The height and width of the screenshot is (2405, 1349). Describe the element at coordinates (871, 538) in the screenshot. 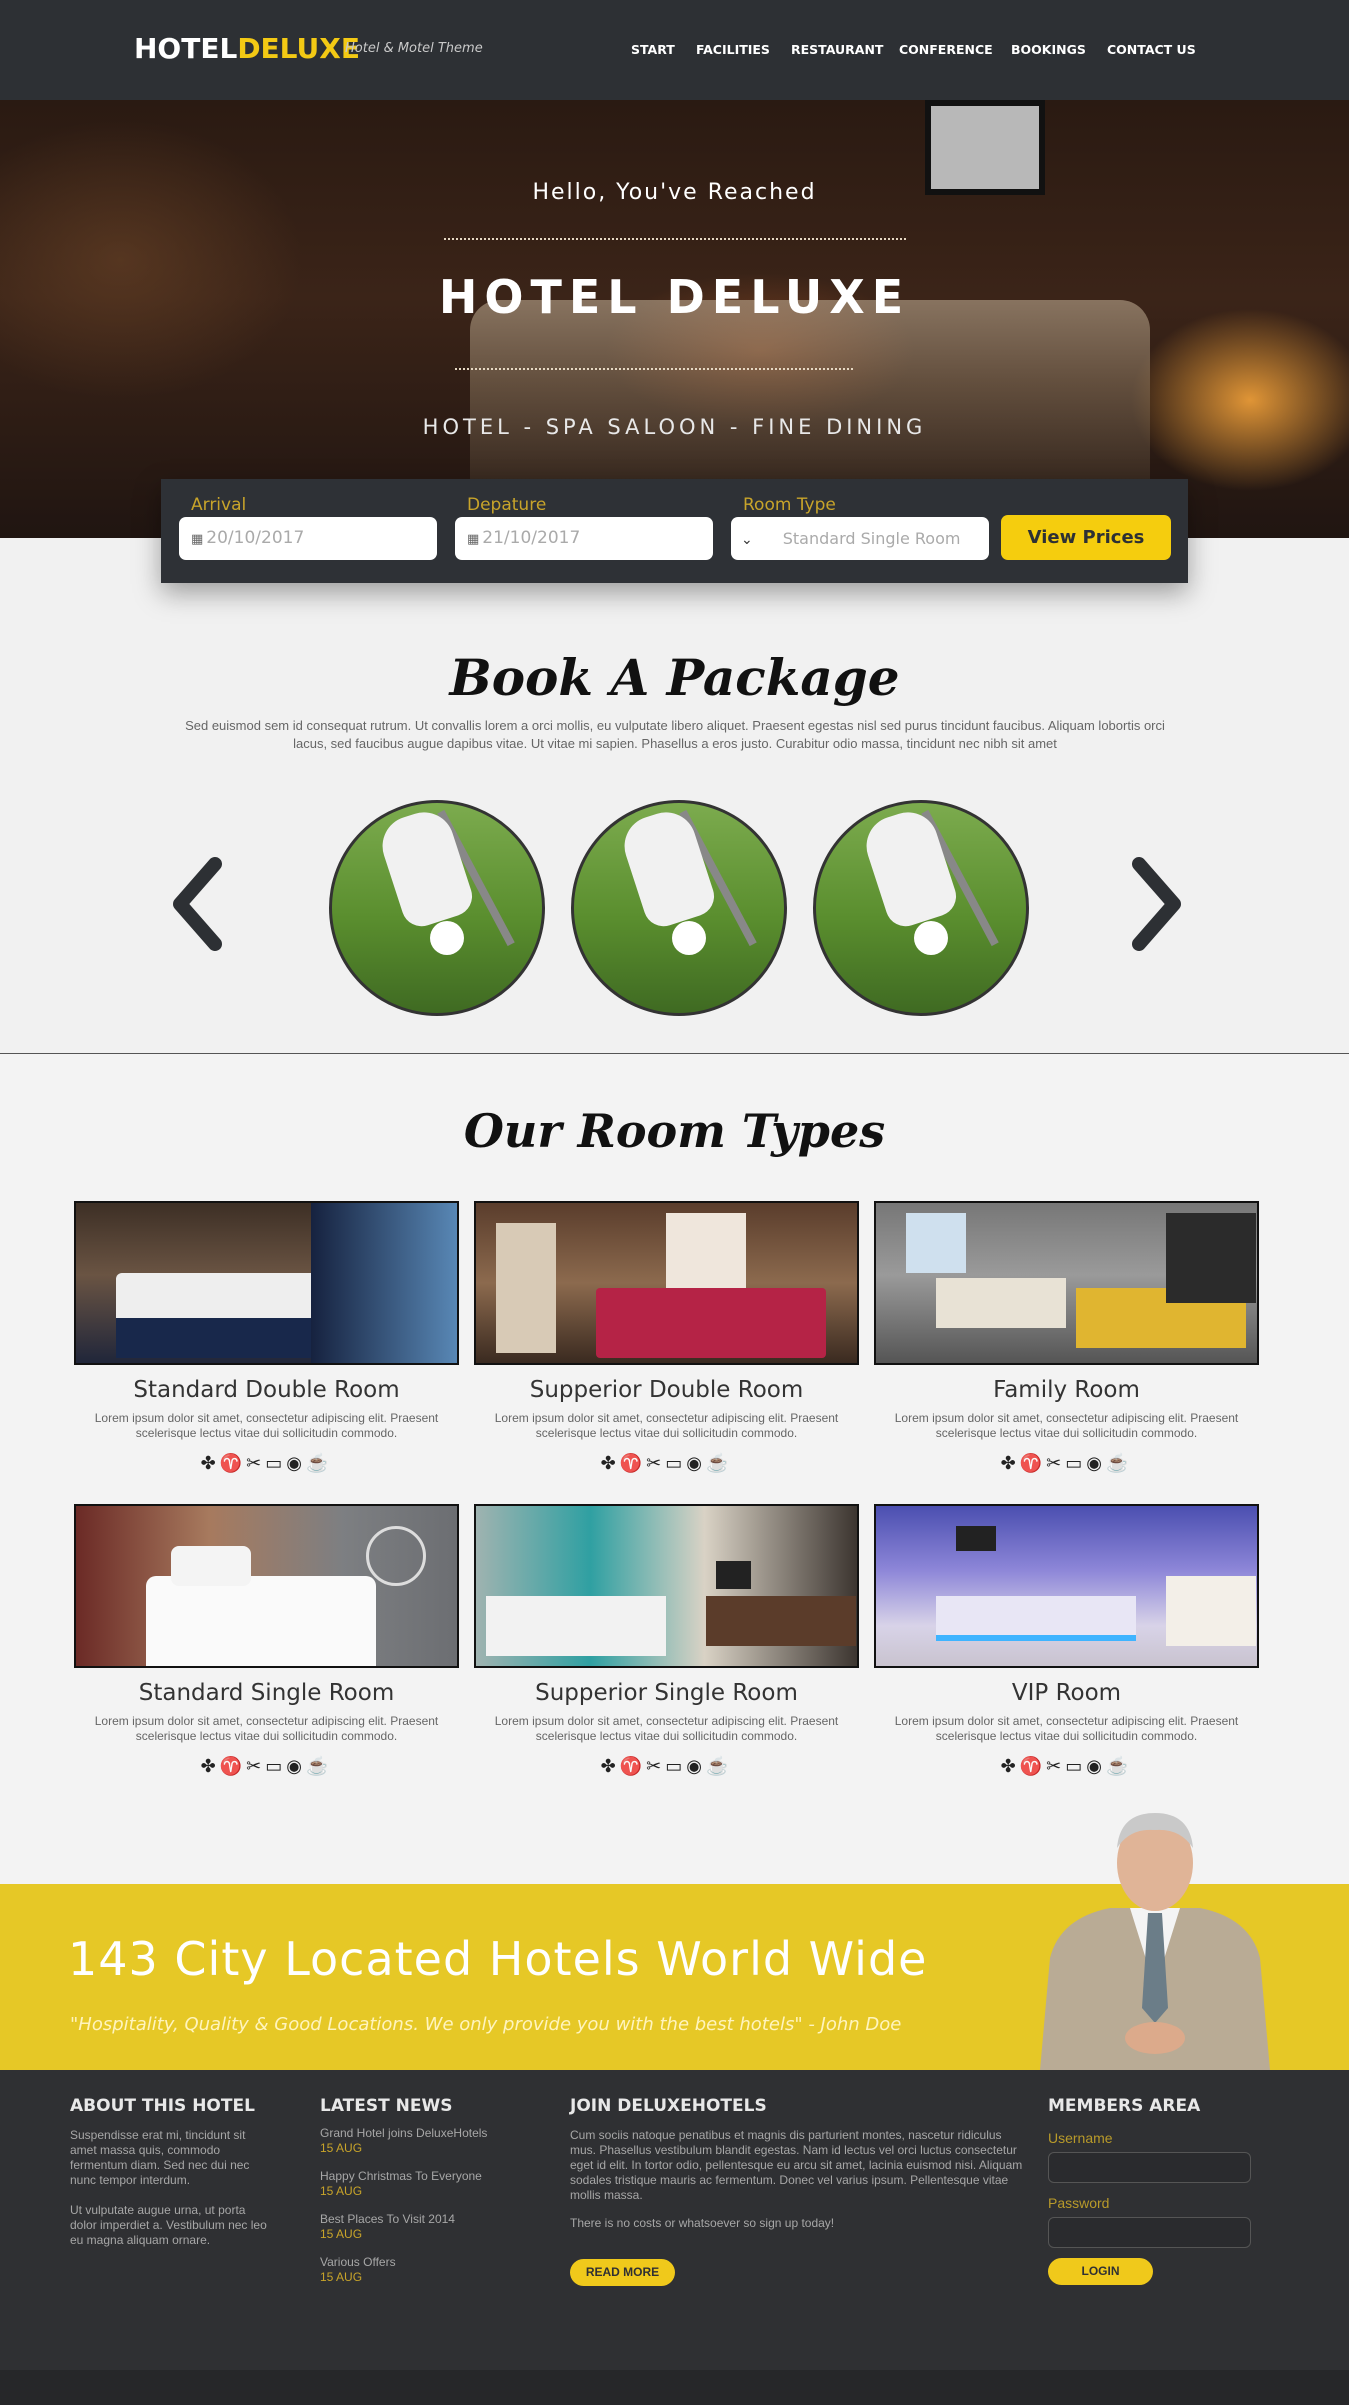

I see `room-type-value: Standard Single Room` at that location.